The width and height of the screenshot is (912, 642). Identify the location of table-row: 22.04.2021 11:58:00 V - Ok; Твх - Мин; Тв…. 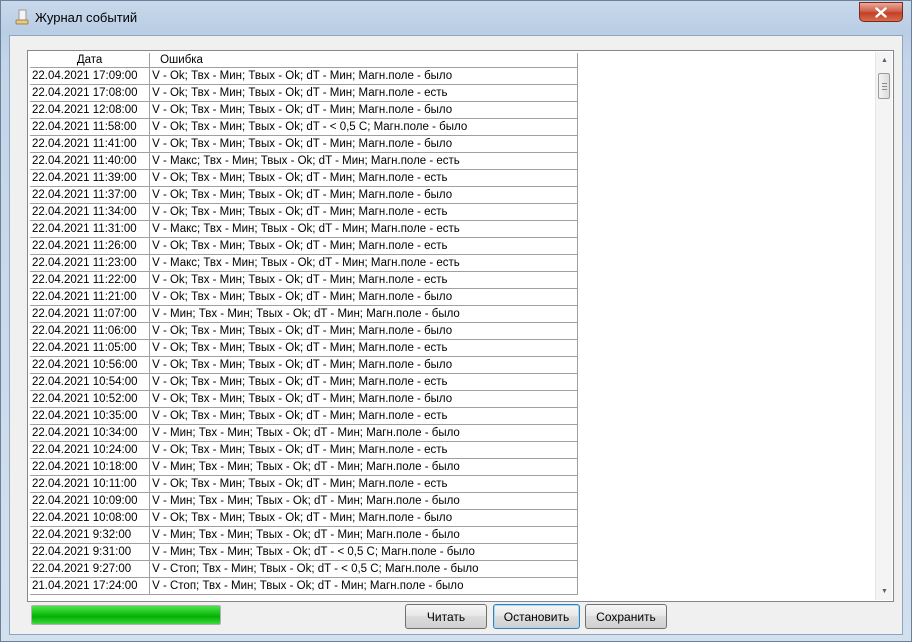
(304, 127).